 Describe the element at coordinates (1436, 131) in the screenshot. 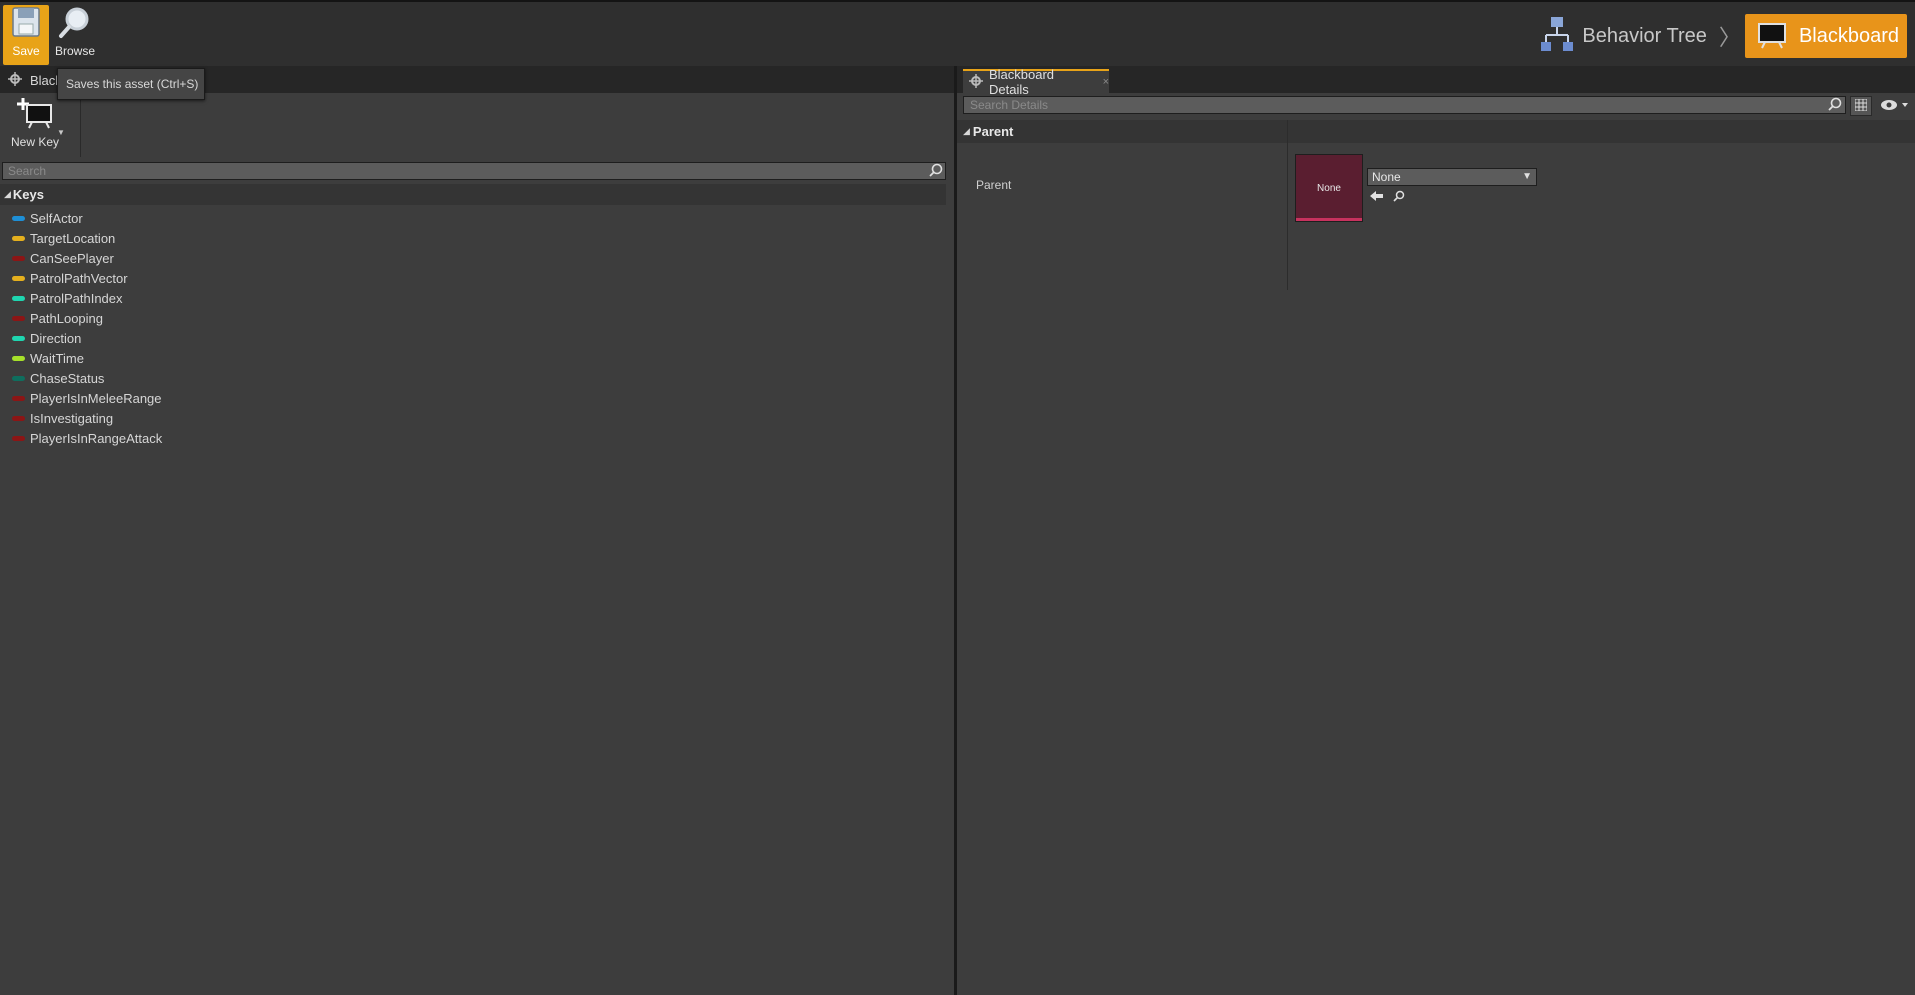

I see `parent-category-header: ◢ Parent` at that location.